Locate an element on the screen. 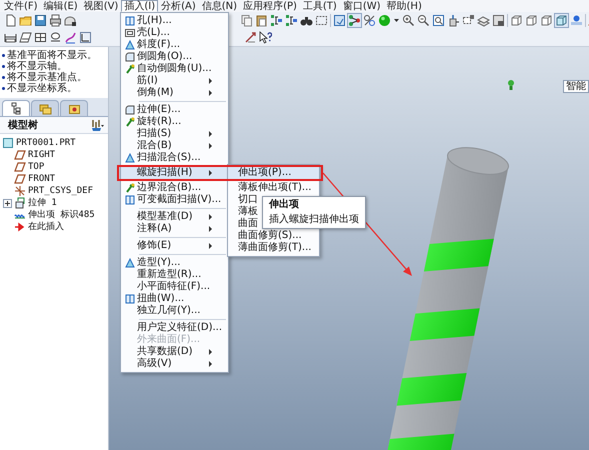 The width and height of the screenshot is (589, 450). menu-item: 混合(B) is located at coordinates (174, 146).